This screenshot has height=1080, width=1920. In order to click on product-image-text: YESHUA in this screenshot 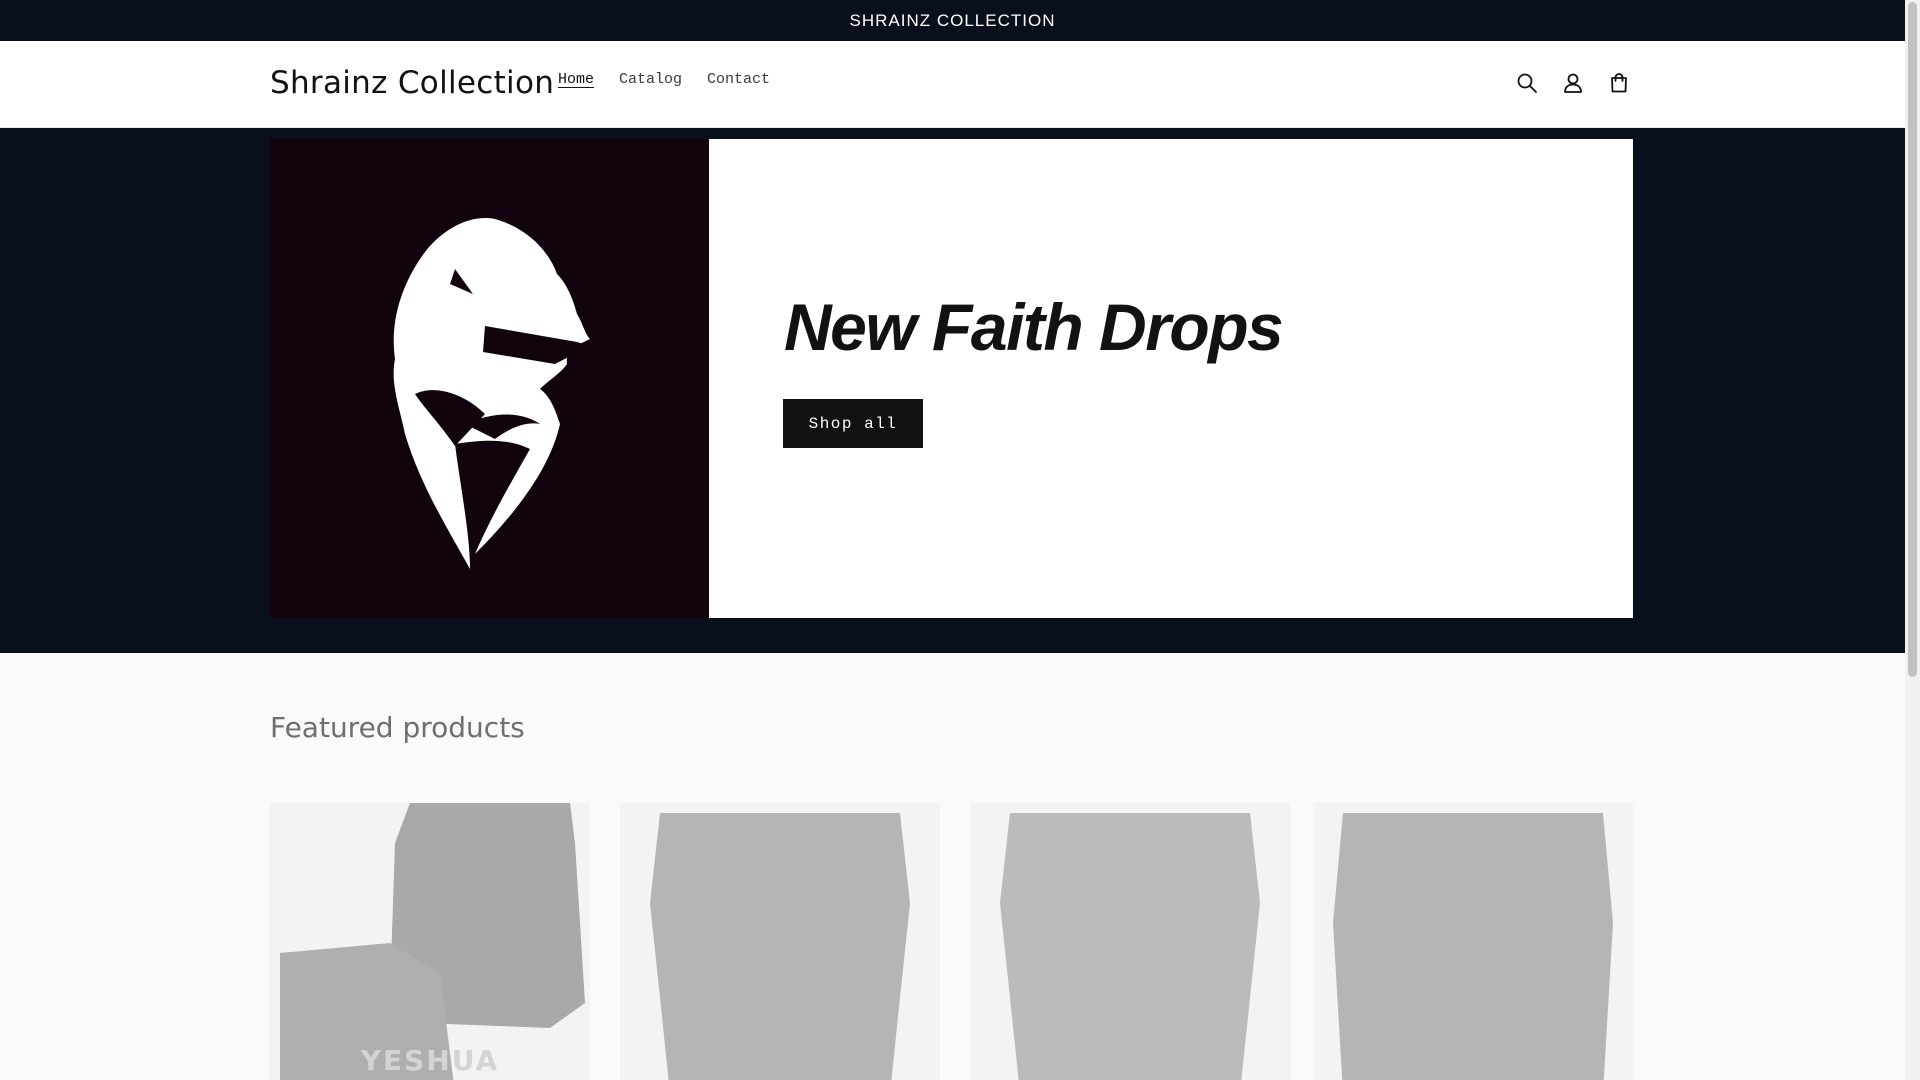, I will do `click(430, 1060)`.